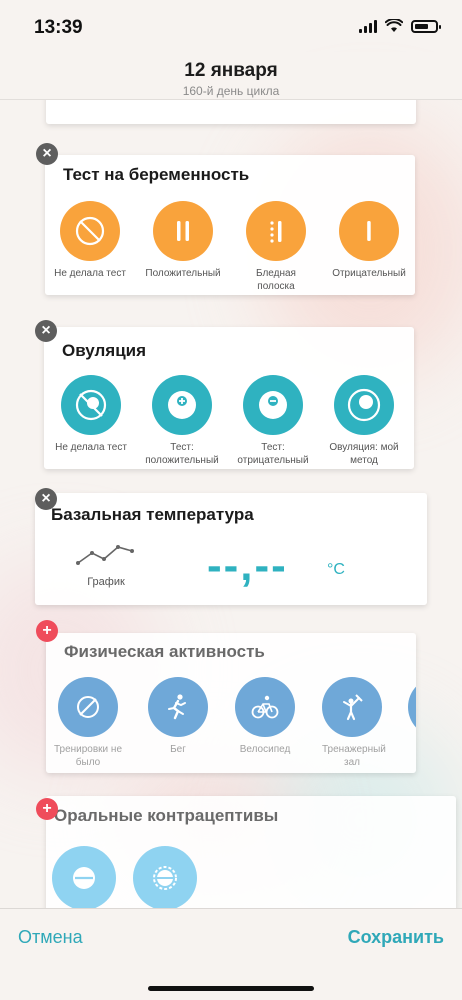 The height and width of the screenshot is (1000, 462). What do you see at coordinates (50, 937) in the screenshot?
I see `cancel-button: Отмена` at bounding box center [50, 937].